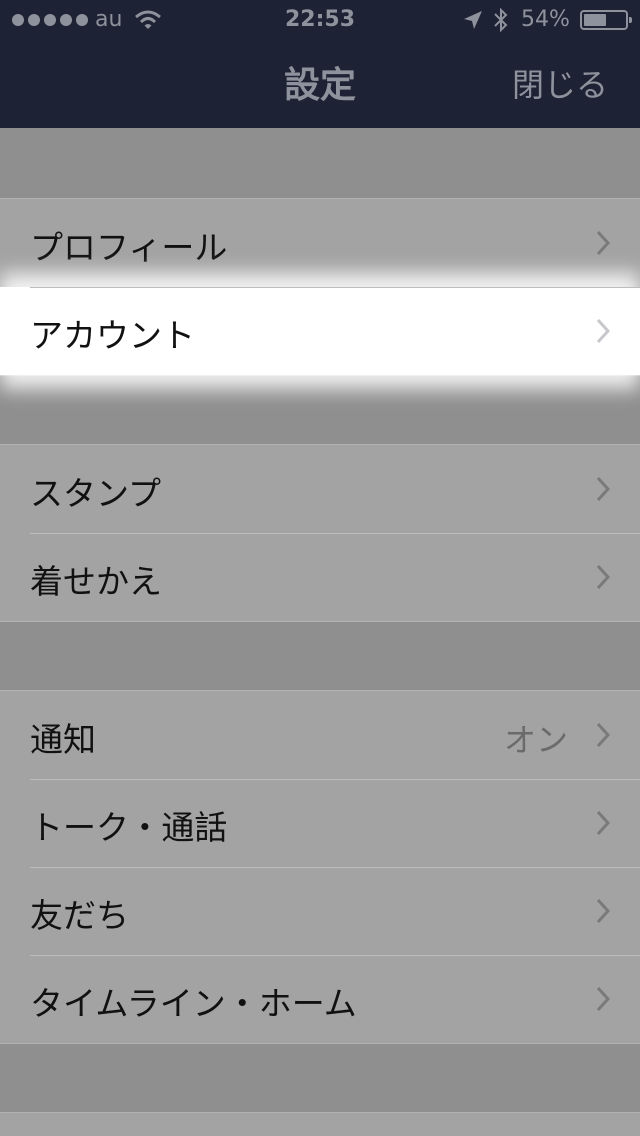 Image resolution: width=640 pixels, height=1136 pixels. I want to click on settings-item-friends: 友だち, so click(320, 911).